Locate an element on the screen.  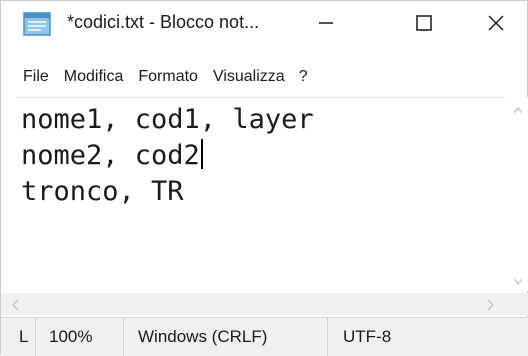
text-caret is located at coordinates (201, 154).